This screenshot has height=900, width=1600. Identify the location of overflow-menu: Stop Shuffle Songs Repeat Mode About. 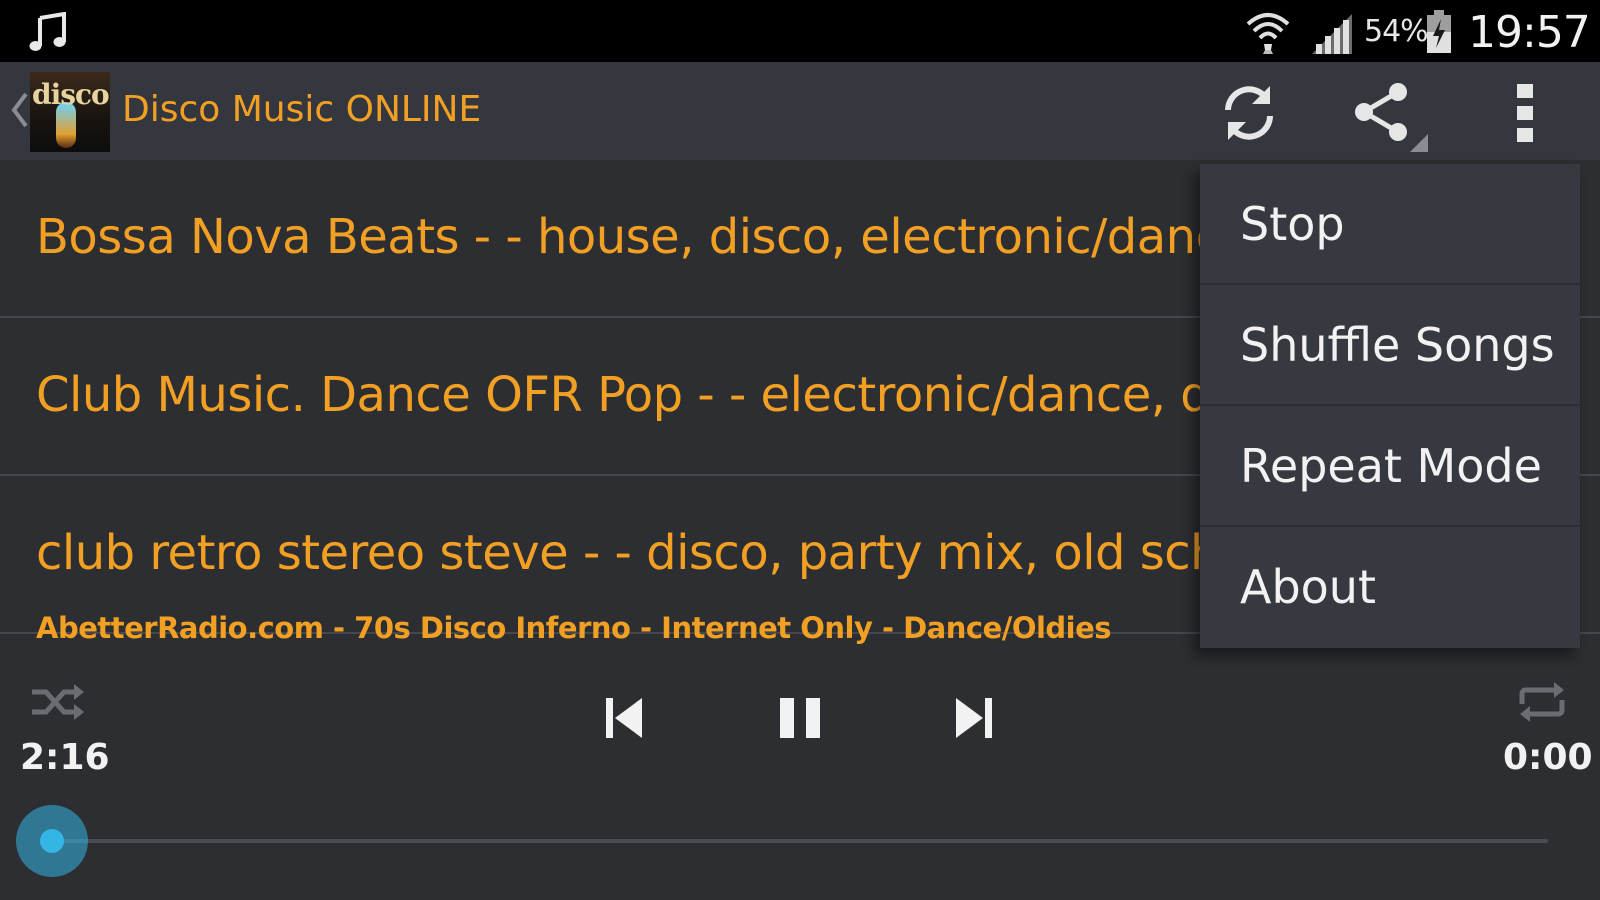
(1390, 406).